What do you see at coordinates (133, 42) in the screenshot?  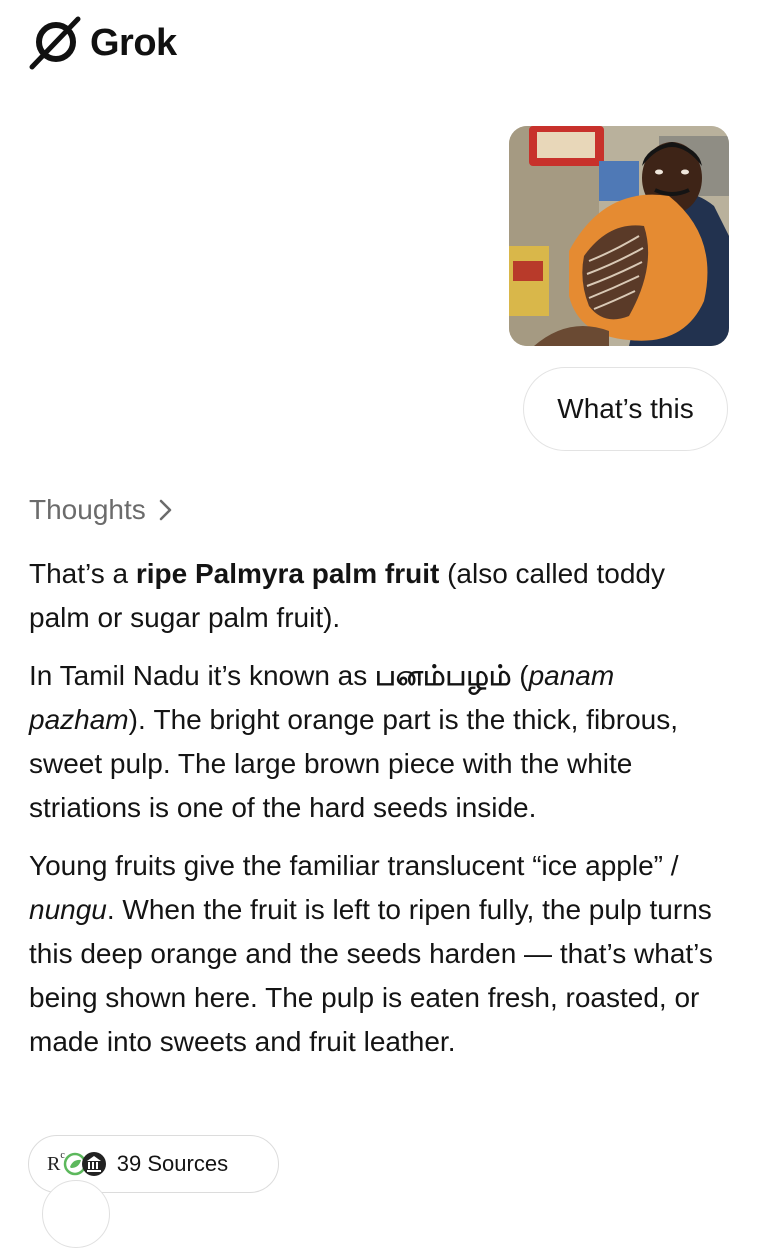 I see `app-name: Grok` at bounding box center [133, 42].